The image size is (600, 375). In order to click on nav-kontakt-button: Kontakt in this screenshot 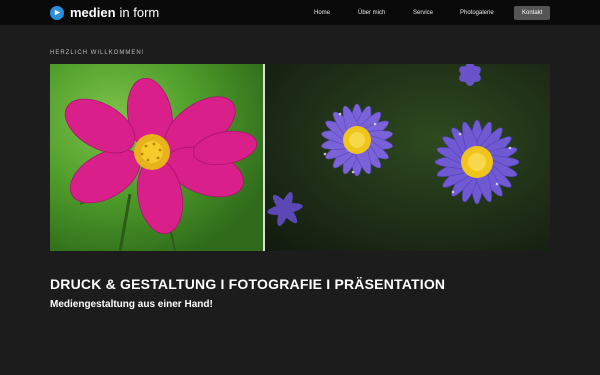, I will do `click(532, 13)`.